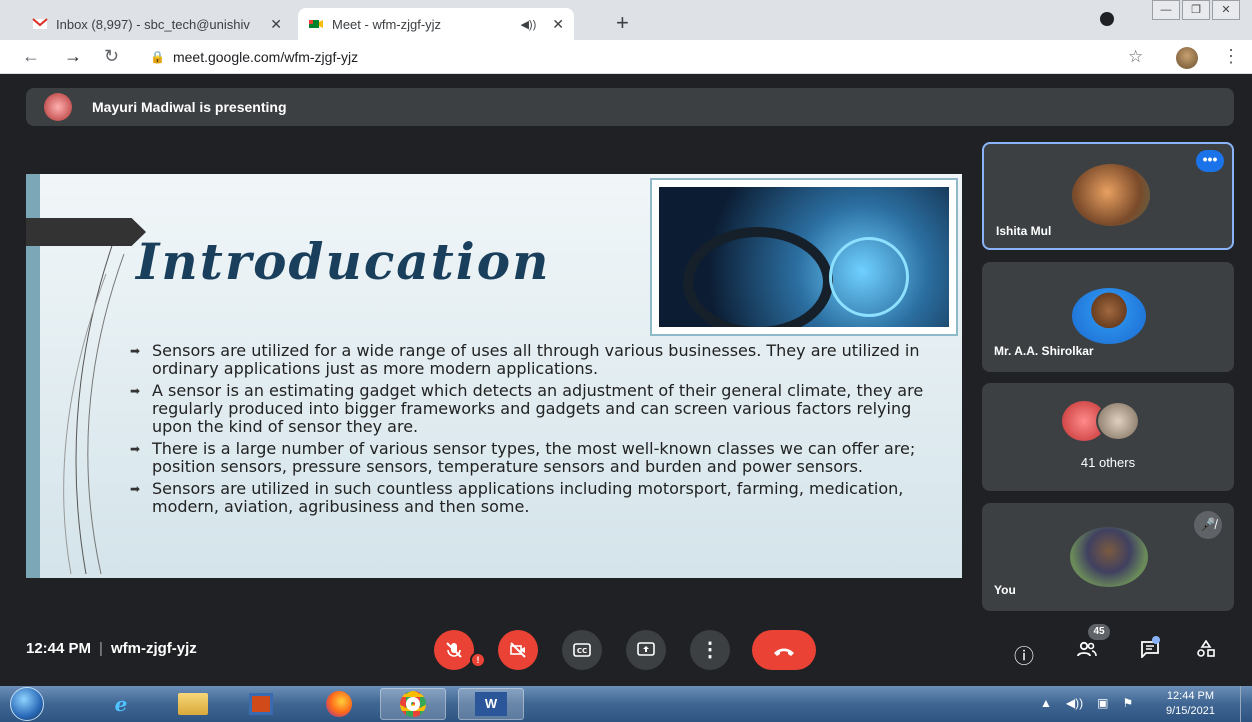 The width and height of the screenshot is (1252, 722). I want to click on taskbar-date: 9/15/2021, so click(1190, 711).